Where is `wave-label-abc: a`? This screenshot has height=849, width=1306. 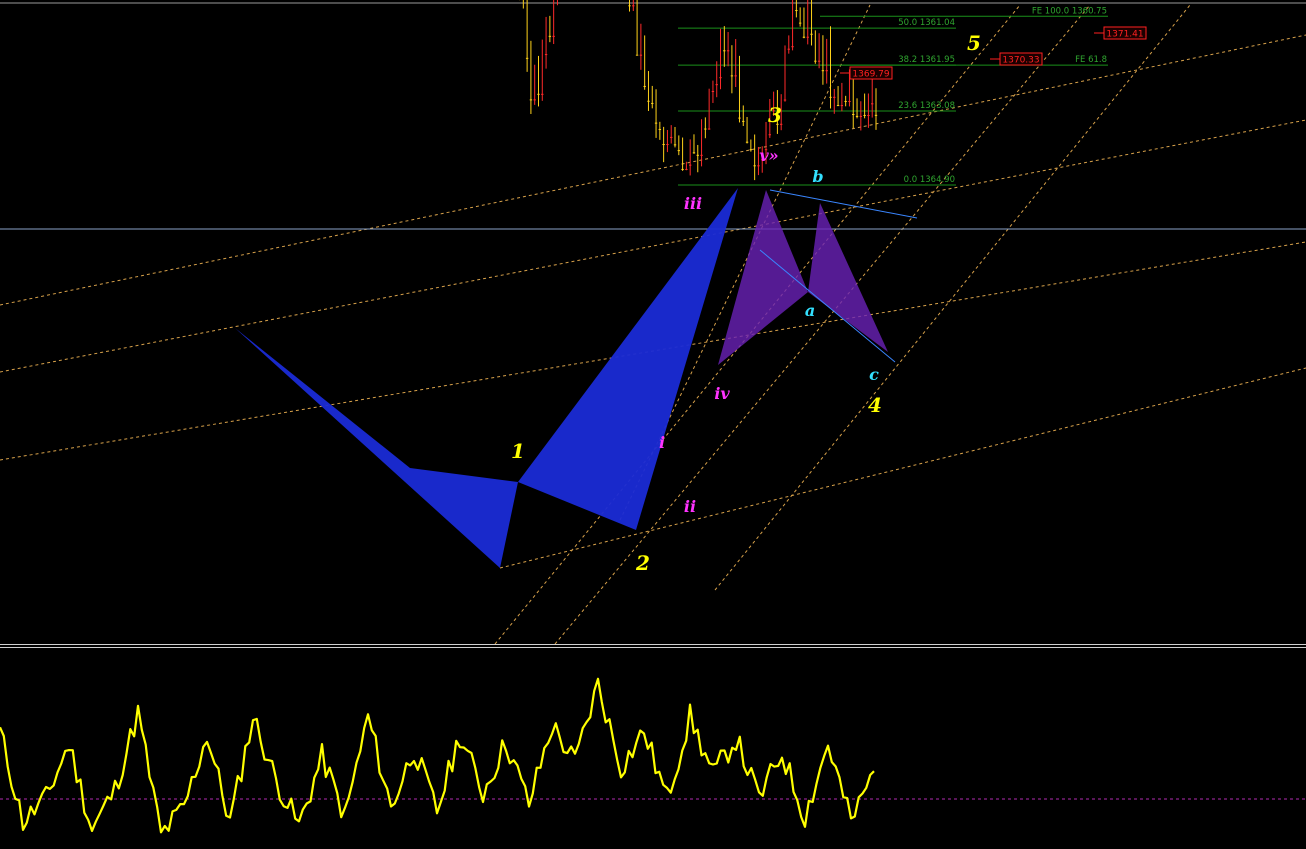
wave-label-abc: a is located at coordinates (810, 310).